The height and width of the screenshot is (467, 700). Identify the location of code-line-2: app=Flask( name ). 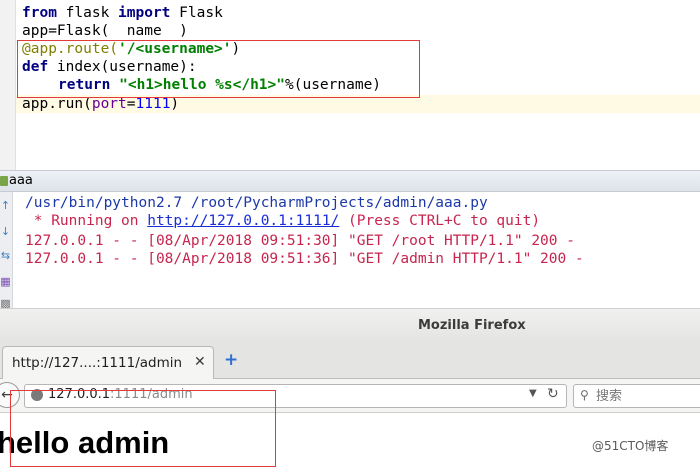
(105, 31).